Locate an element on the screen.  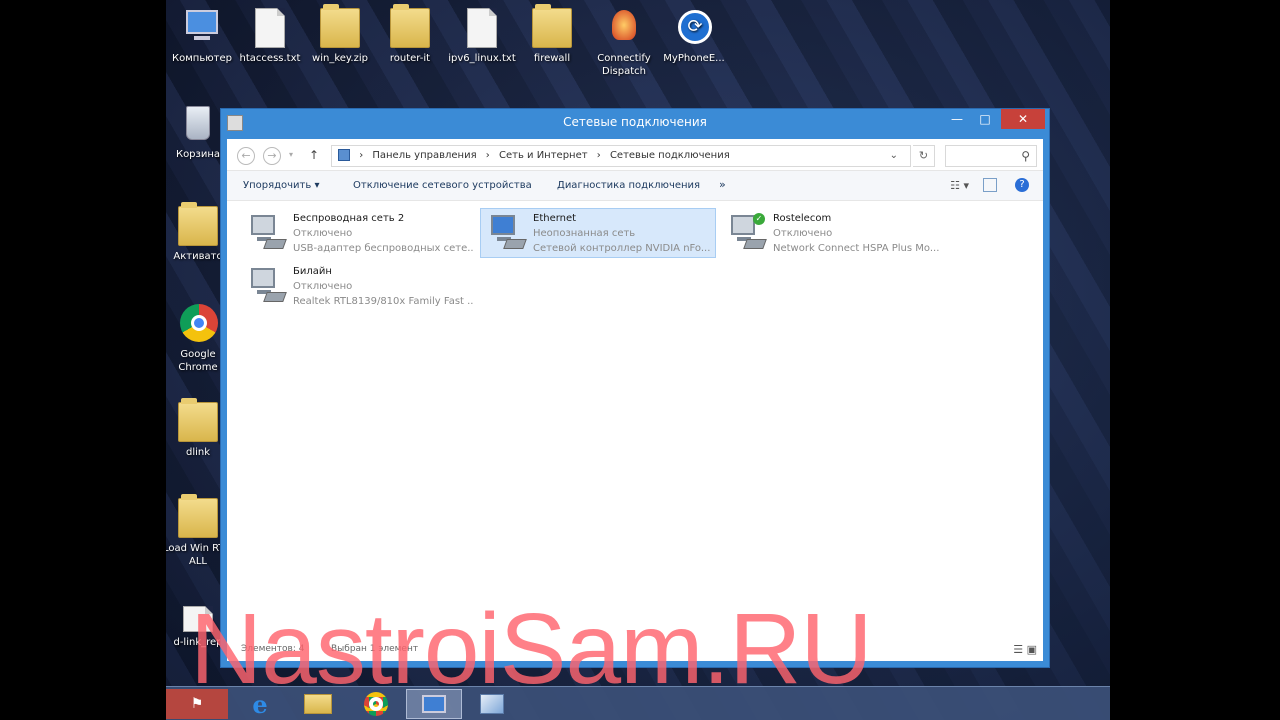
maximize-button: □ is located at coordinates (985, 119).